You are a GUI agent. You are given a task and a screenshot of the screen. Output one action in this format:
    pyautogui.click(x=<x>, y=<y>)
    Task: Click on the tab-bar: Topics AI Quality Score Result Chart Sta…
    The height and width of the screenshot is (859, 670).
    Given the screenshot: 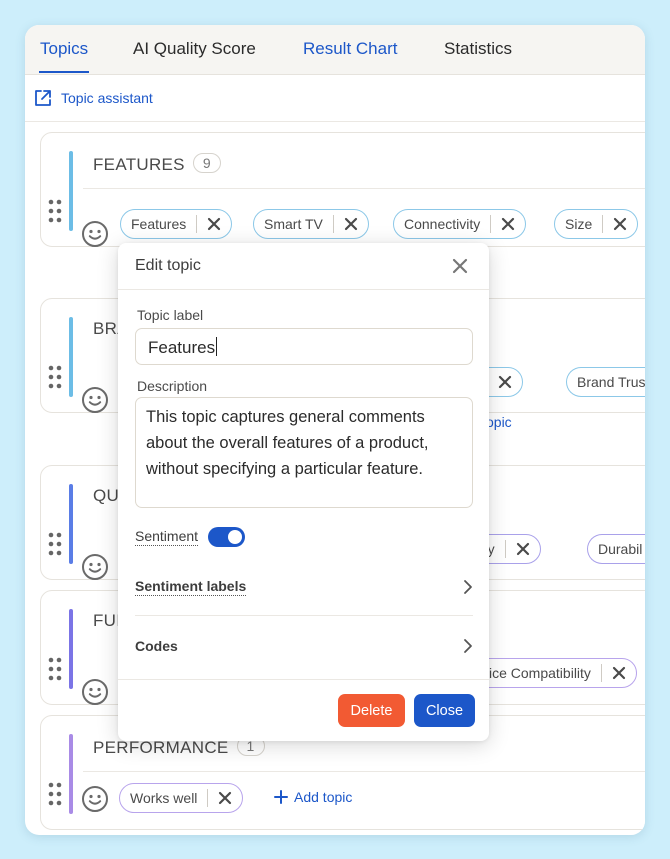 What is the action you would take?
    pyautogui.click(x=335, y=50)
    